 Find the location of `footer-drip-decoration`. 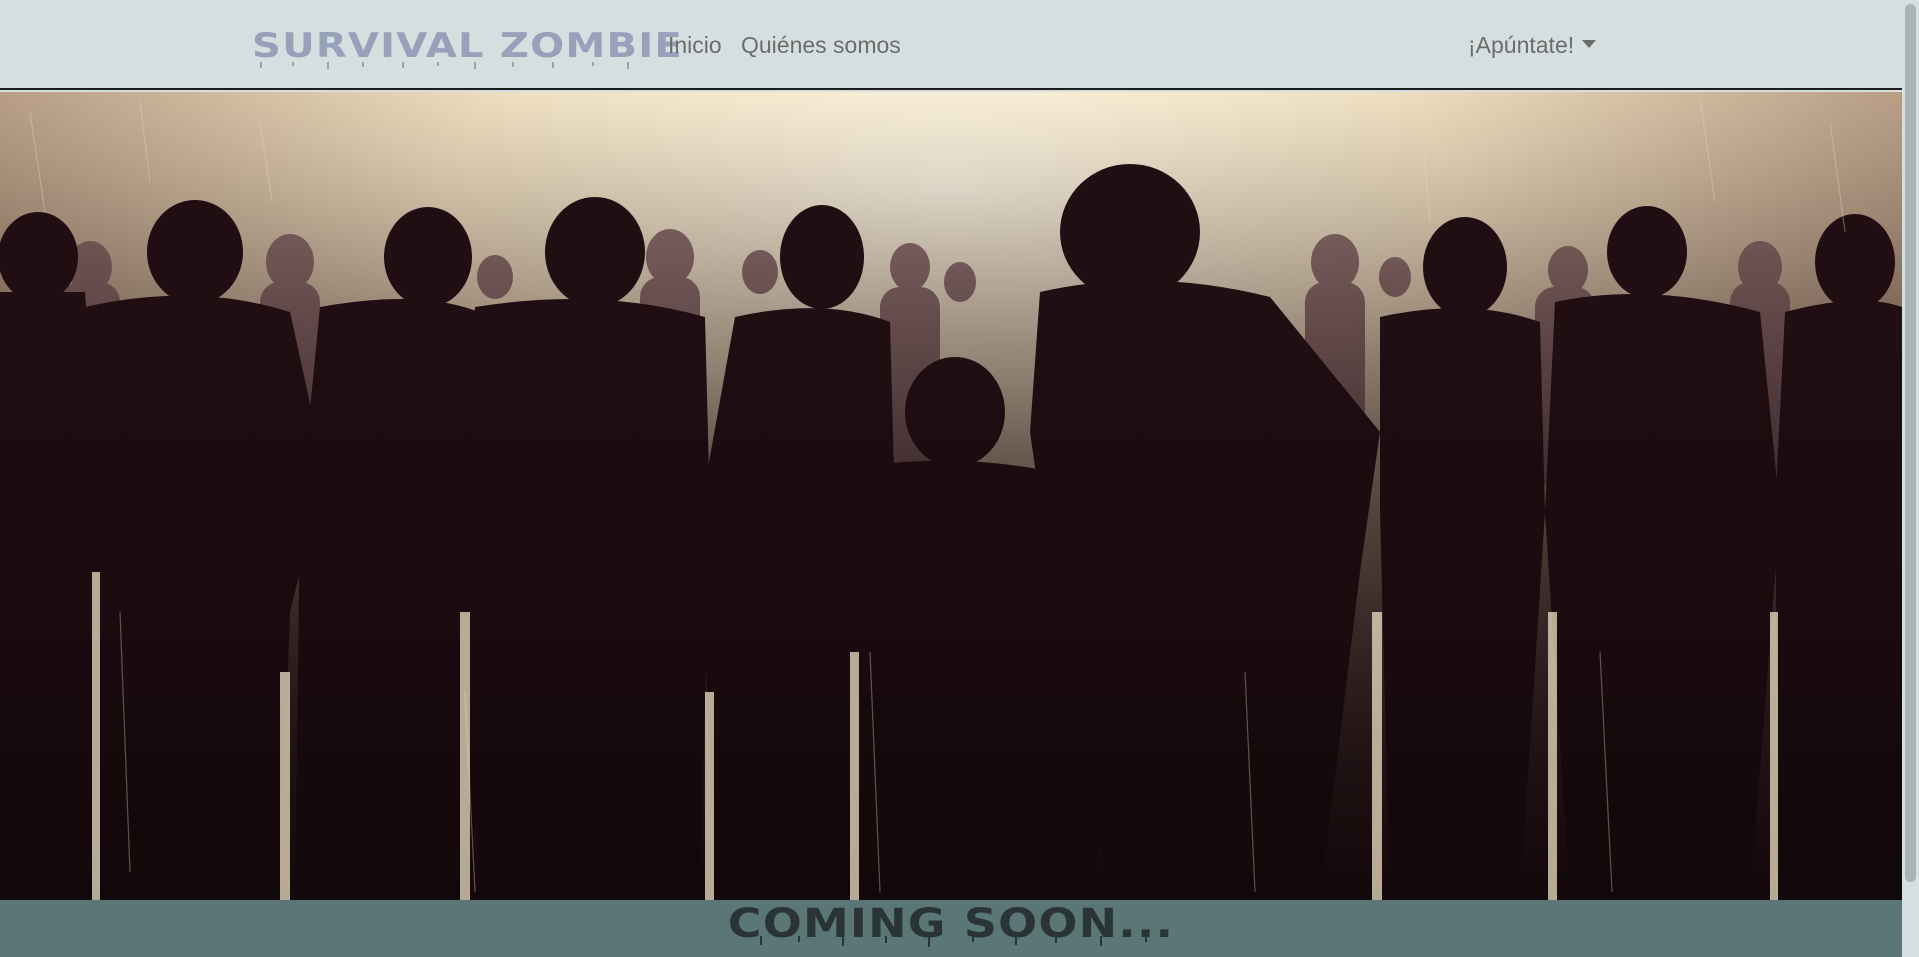

footer-drip-decoration is located at coordinates (953, 941).